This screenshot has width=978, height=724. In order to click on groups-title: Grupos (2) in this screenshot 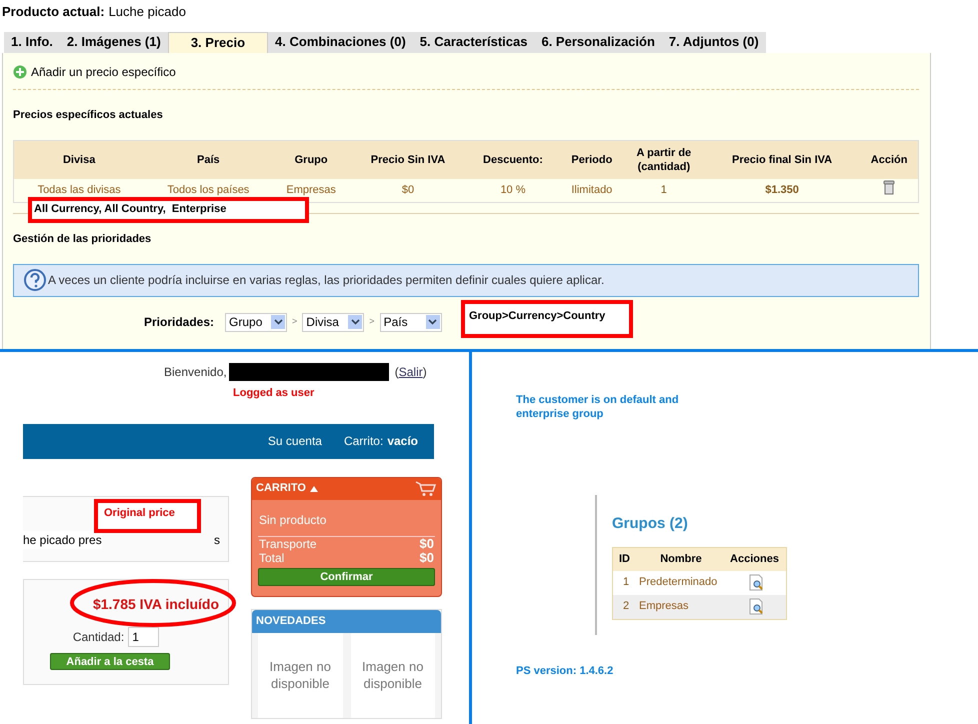, I will do `click(650, 524)`.